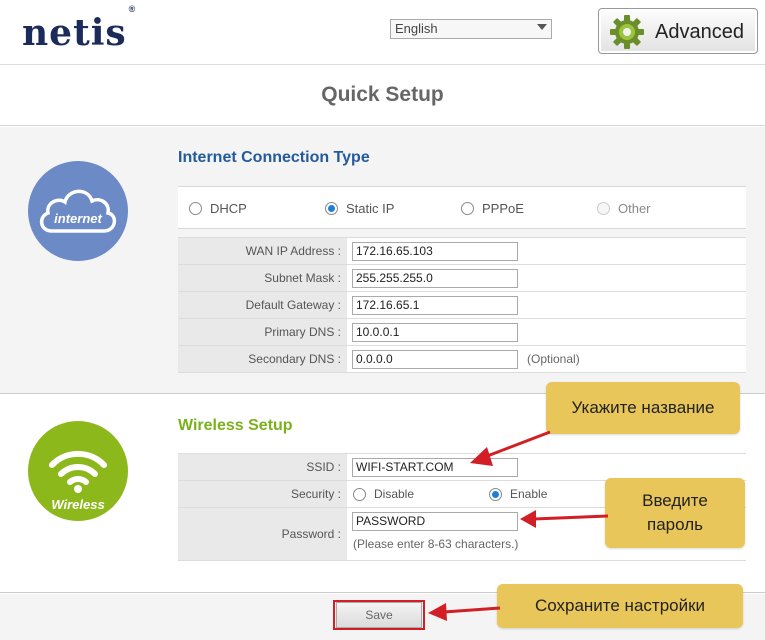  What do you see at coordinates (394, 494) in the screenshot?
I see `radio-label: Disable` at bounding box center [394, 494].